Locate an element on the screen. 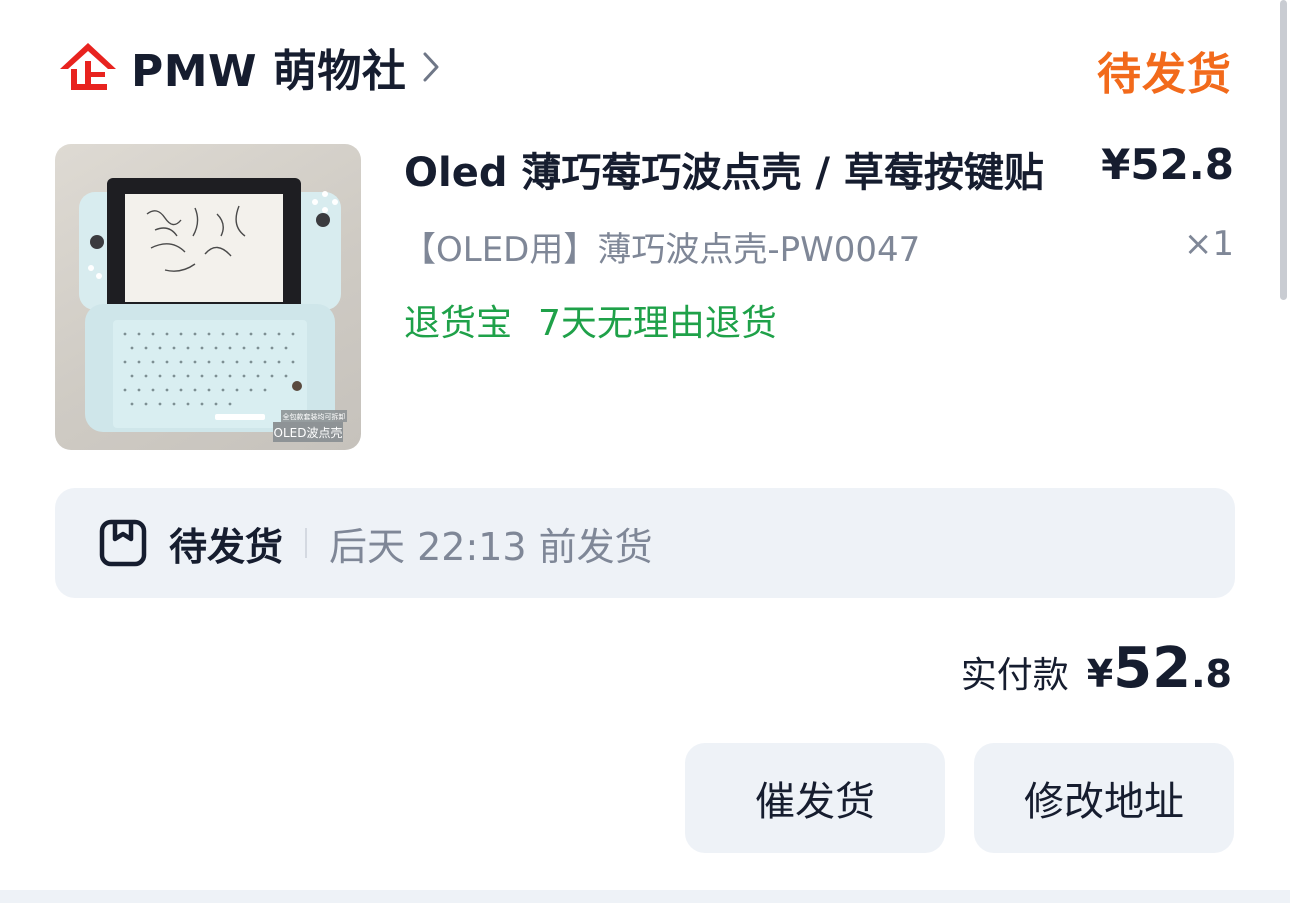 The image size is (1290, 903). scrollbar-thumb is located at coordinates (1283, 150).